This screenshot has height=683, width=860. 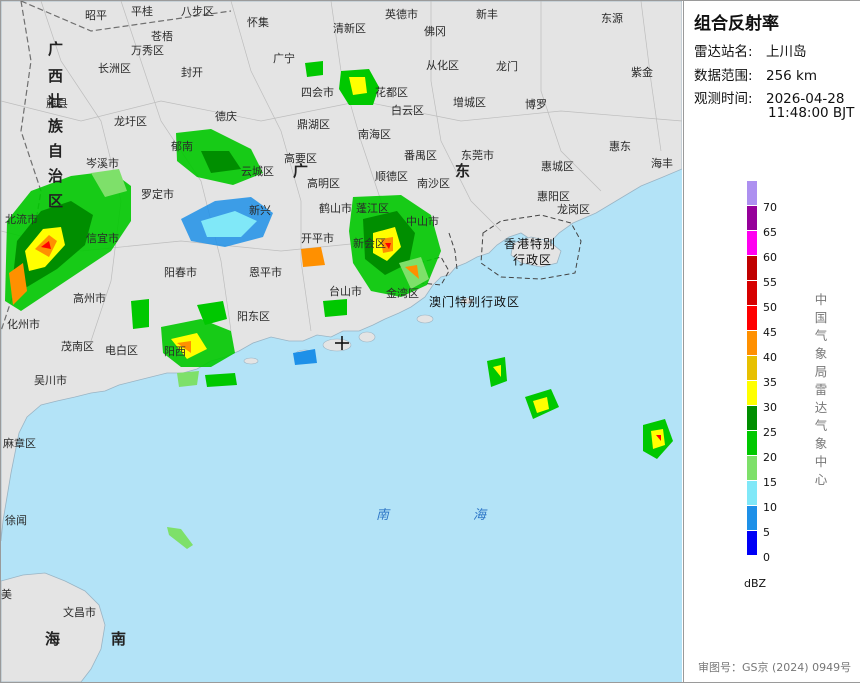 I want to click on legend-level-label: 50, so click(x=770, y=307).